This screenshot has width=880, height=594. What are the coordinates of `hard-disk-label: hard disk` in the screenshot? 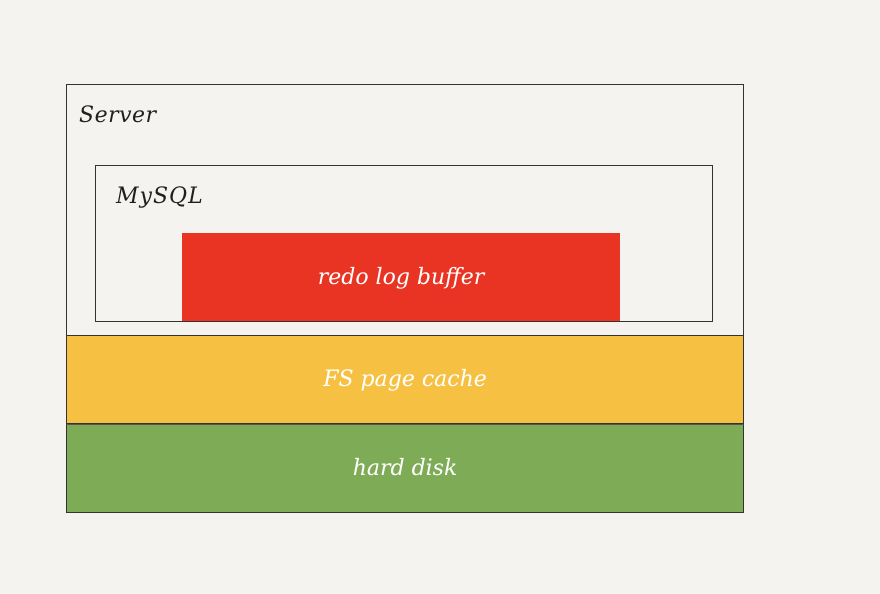 It's located at (405, 468).